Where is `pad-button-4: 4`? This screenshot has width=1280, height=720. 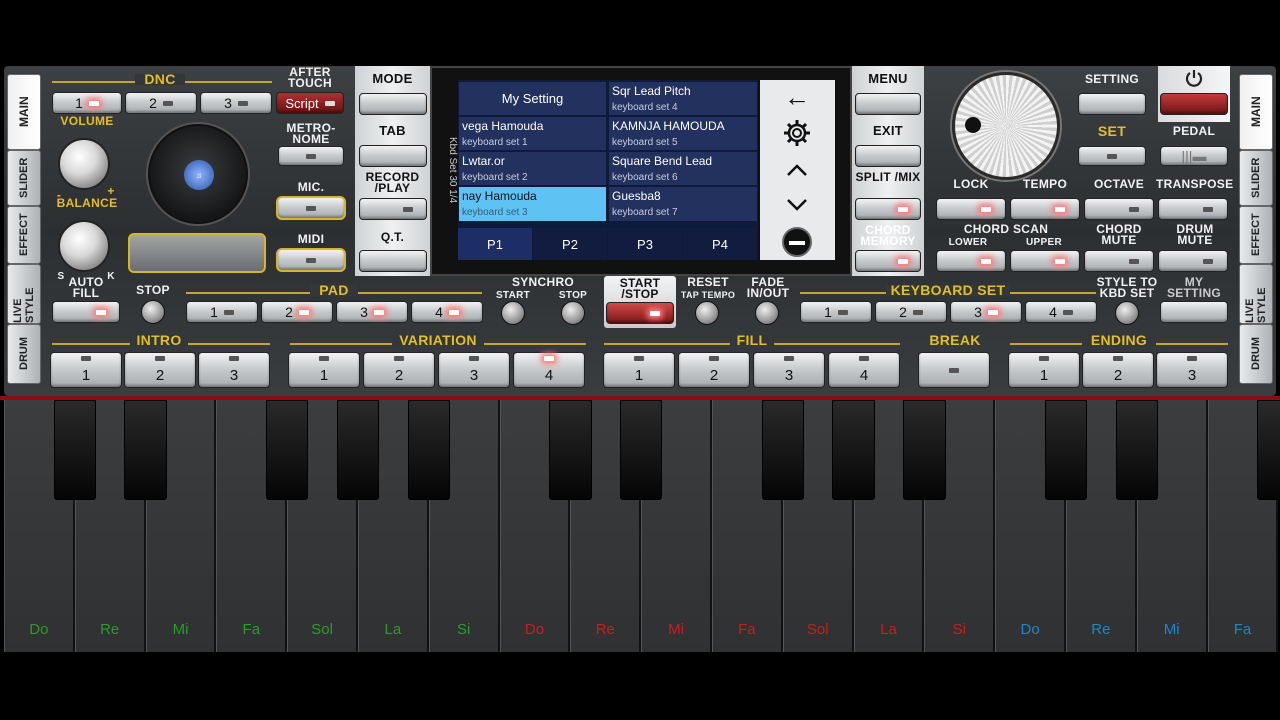
pad-button-4: 4 is located at coordinates (447, 312).